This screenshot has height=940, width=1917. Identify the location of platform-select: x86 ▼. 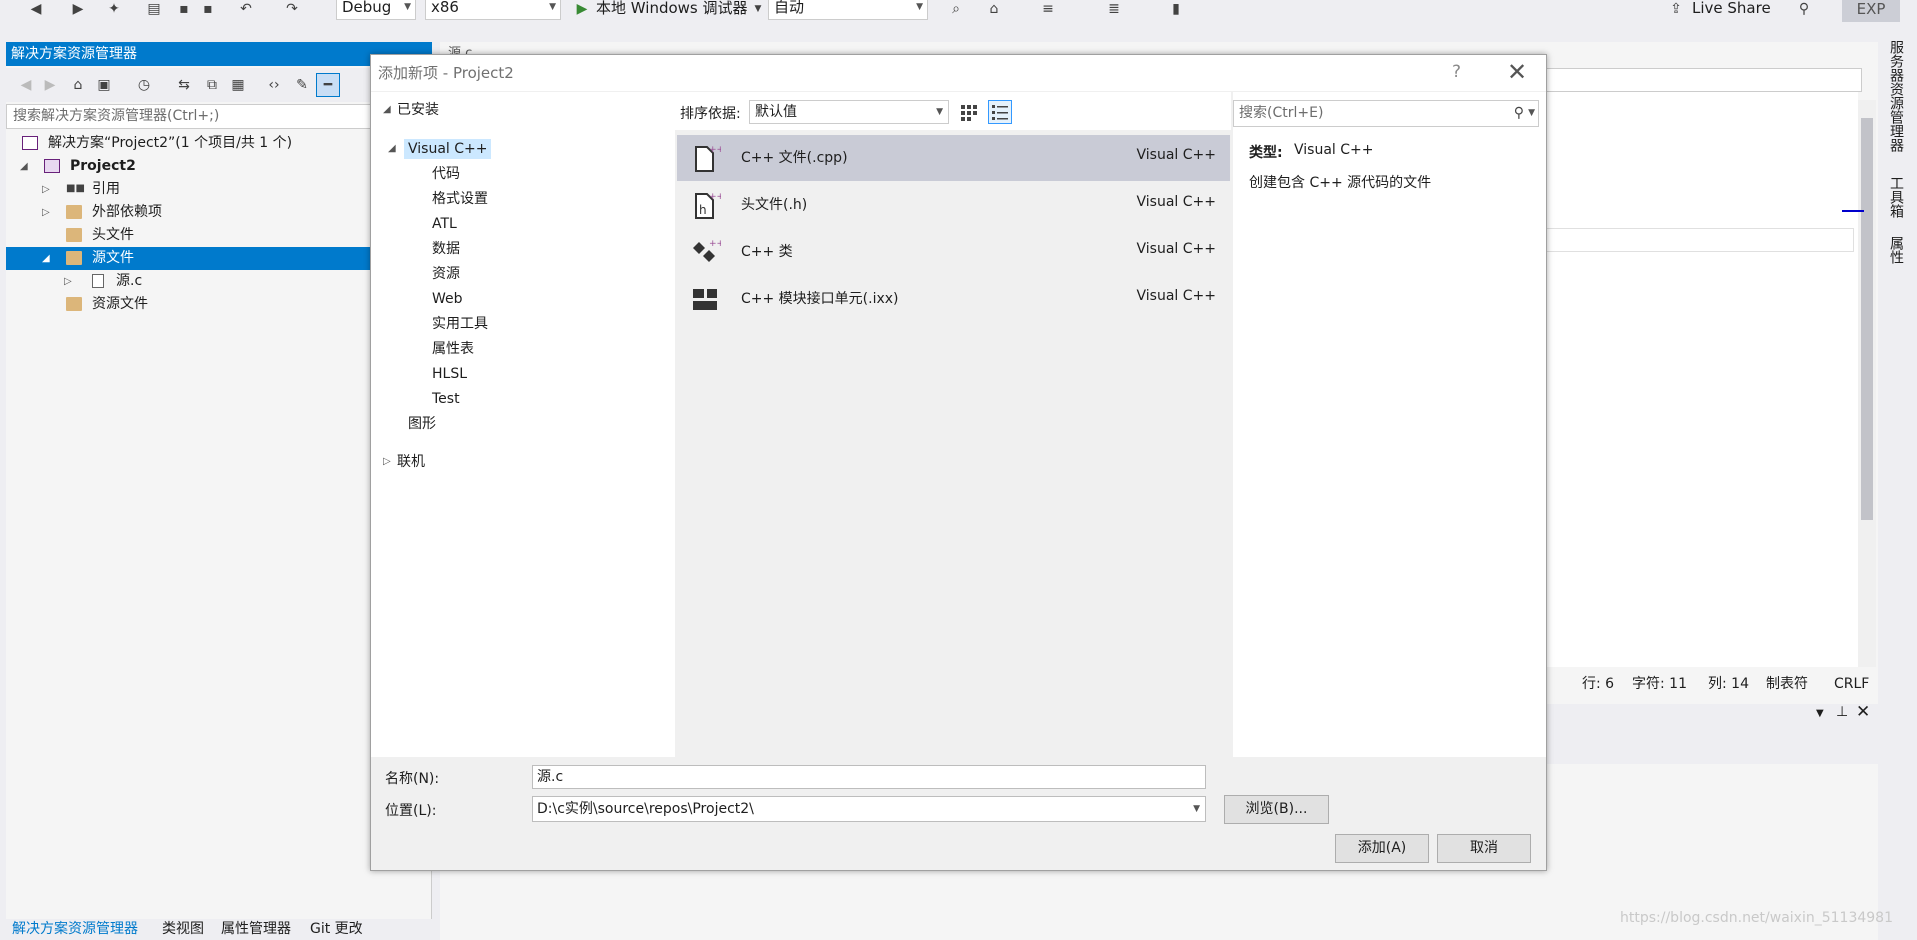
(493, 10).